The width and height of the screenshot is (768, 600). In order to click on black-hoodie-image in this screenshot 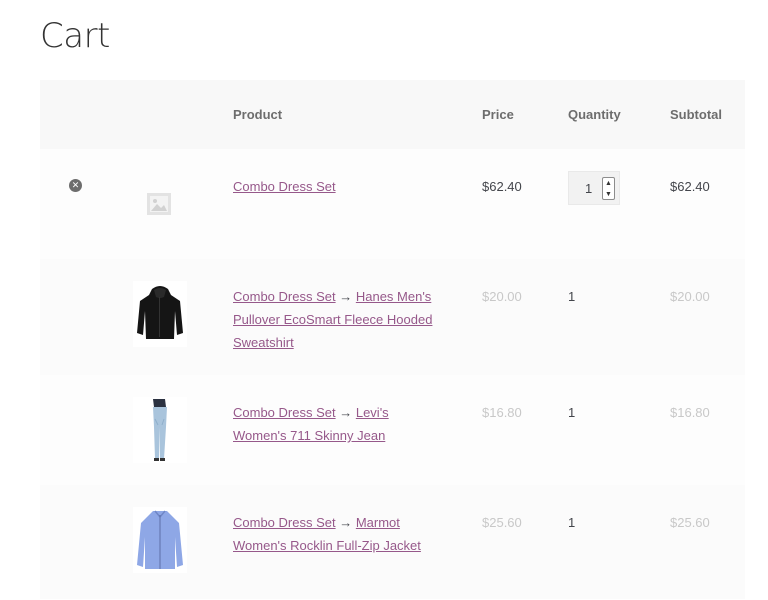, I will do `click(160, 314)`.